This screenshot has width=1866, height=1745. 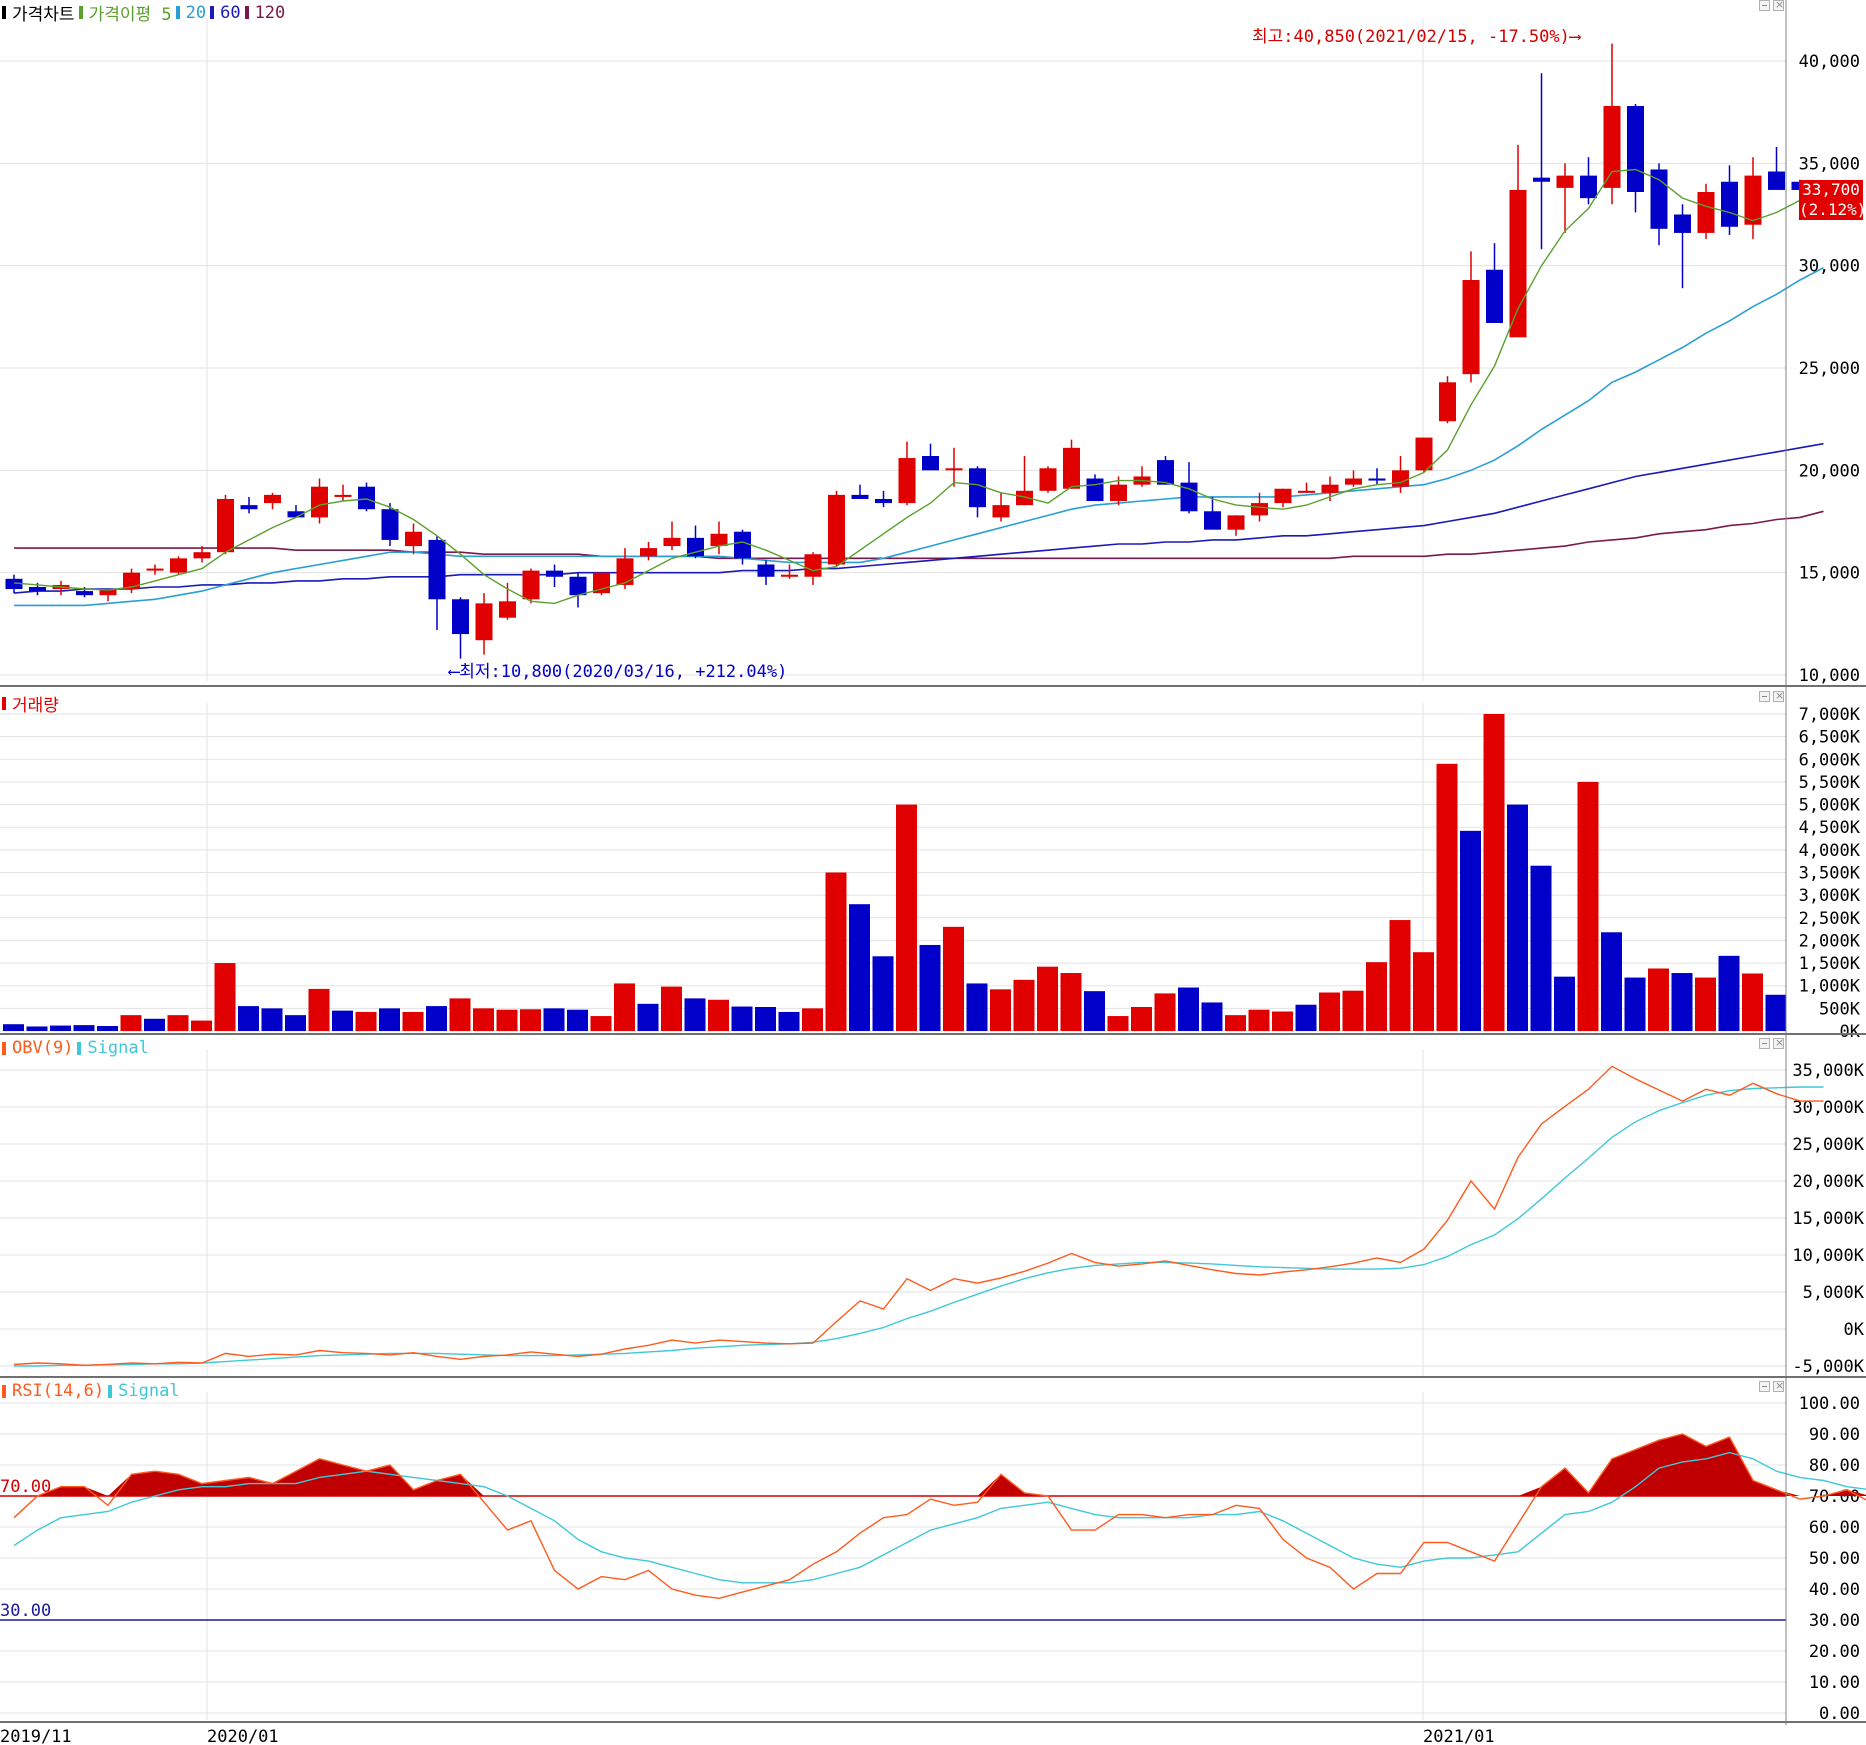 I want to click on price-legend-marker, so click(x=4, y=12).